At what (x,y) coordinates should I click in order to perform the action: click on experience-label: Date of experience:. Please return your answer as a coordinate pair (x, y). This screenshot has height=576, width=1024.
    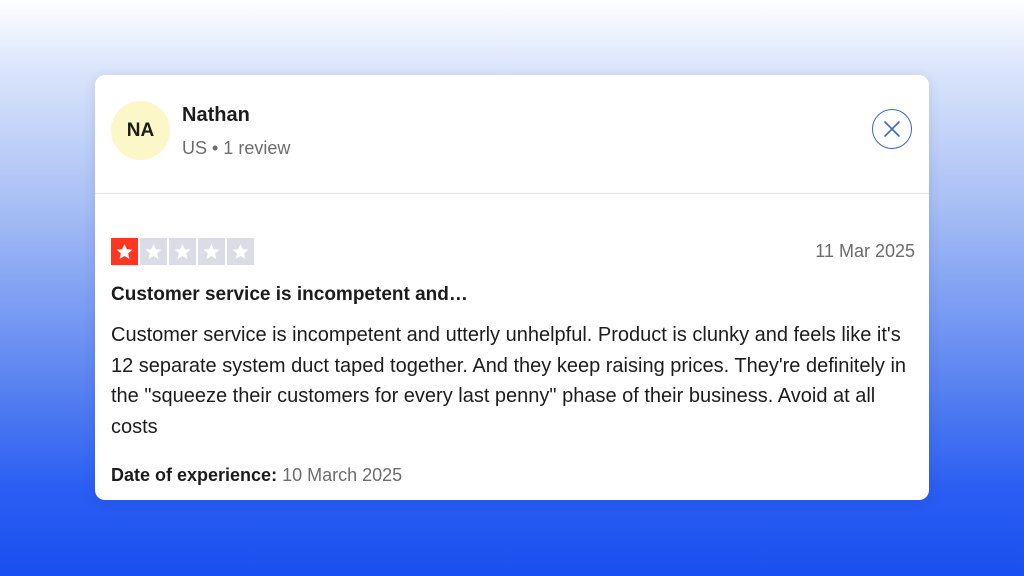
    Looking at the image, I should click on (194, 475).